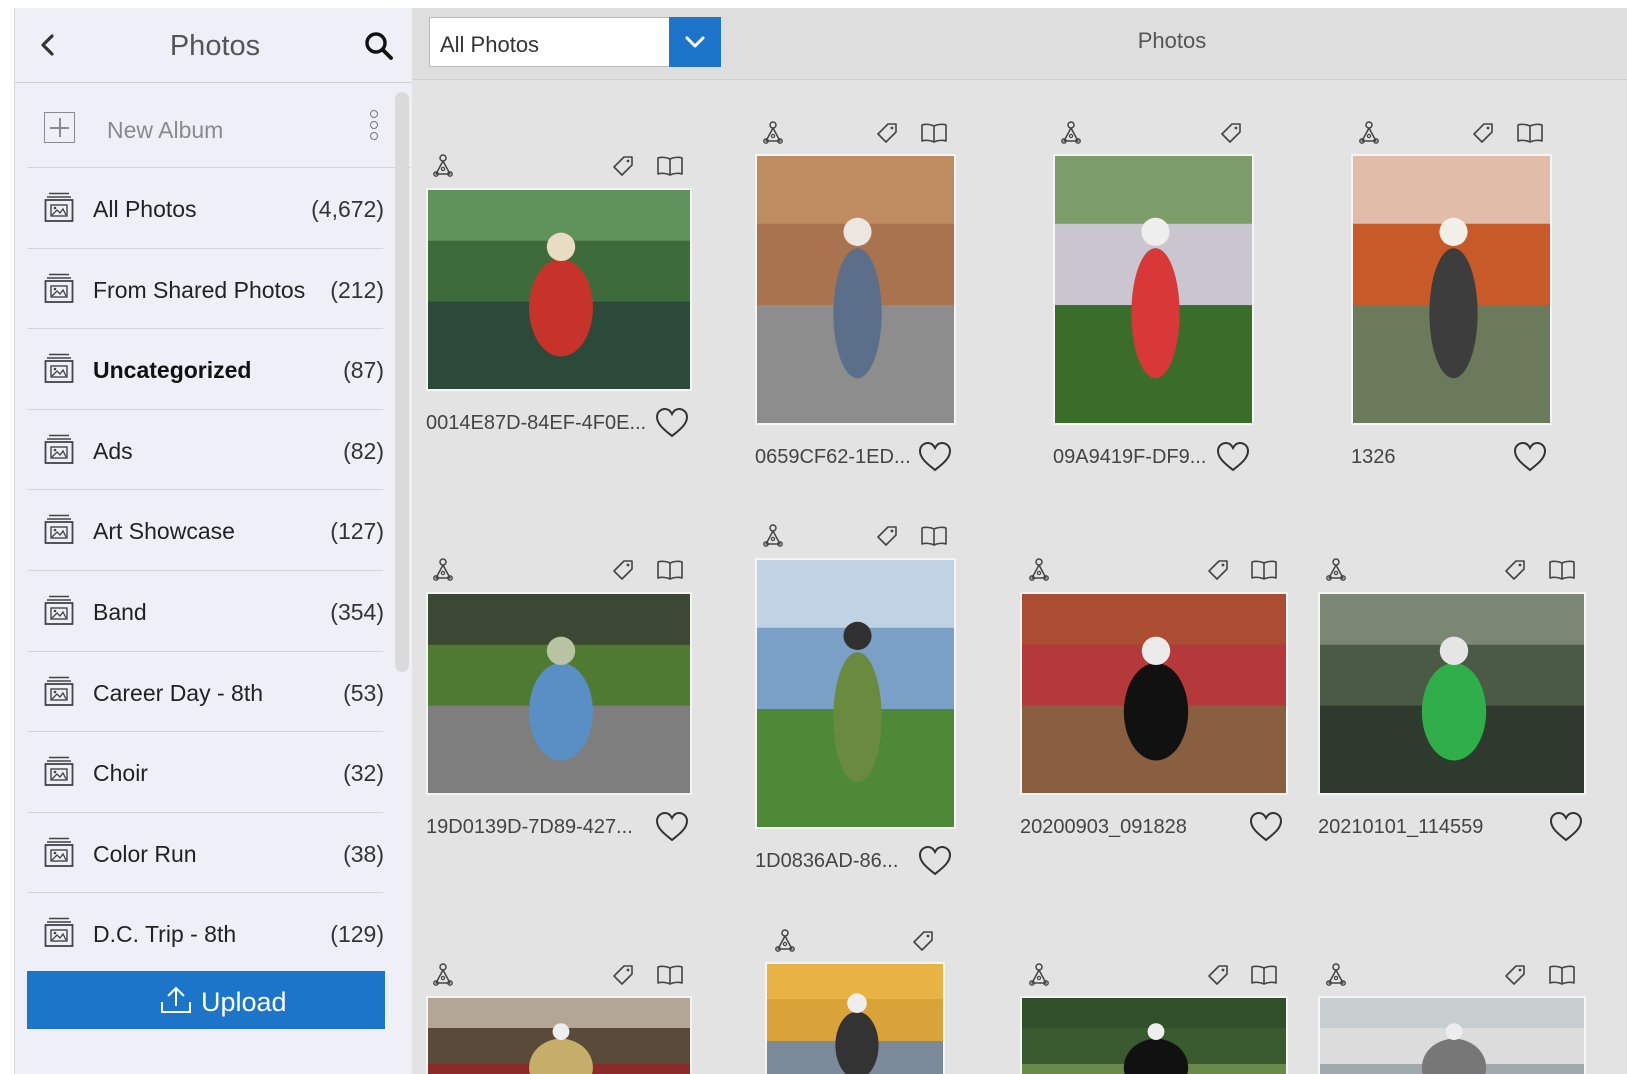  Describe the element at coordinates (205, 933) in the screenshot. I see `album-item: D.C. Trip - 8th (129)` at that location.